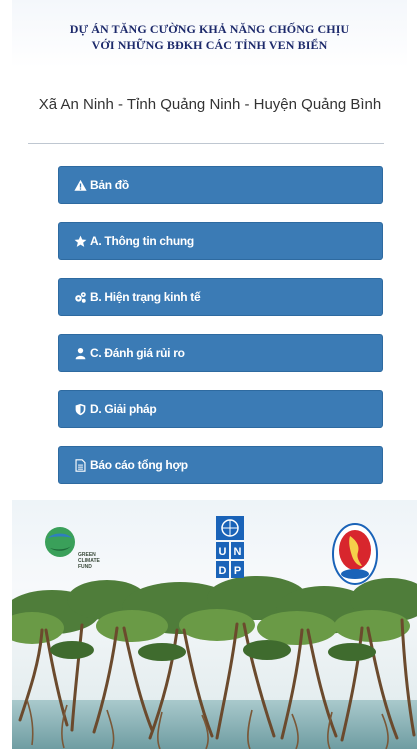  Describe the element at coordinates (142, 241) in the screenshot. I see `general-info-button-label: A. Thông tin chung` at that location.